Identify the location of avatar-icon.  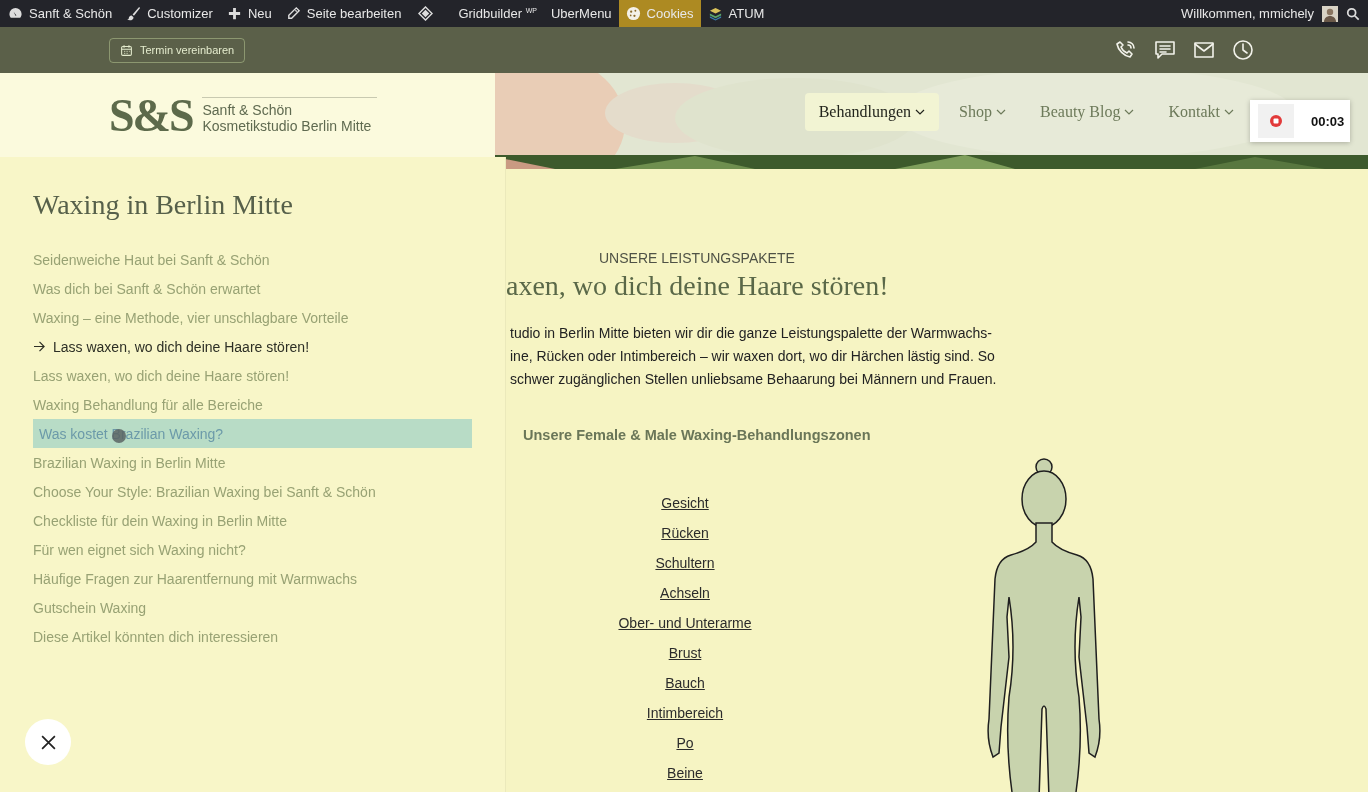
(1330, 13).